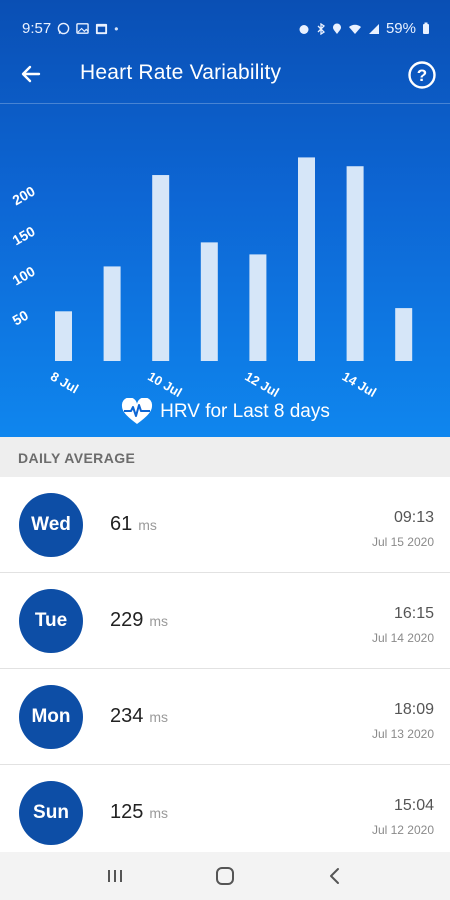 This screenshot has width=450, height=900. I want to click on location-icon, so click(336, 28).